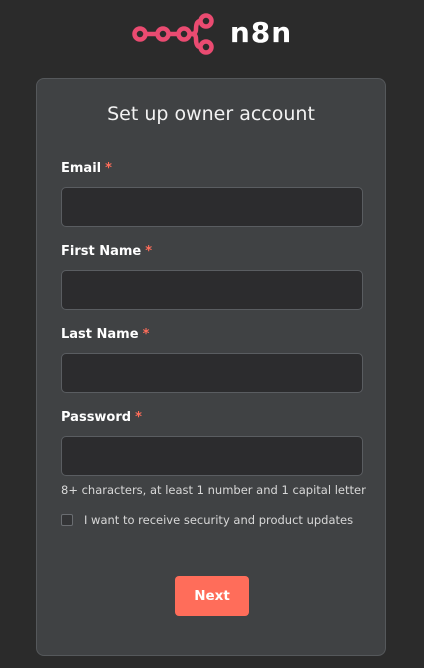 This screenshot has width=424, height=668. I want to click on email-input, so click(212, 207).